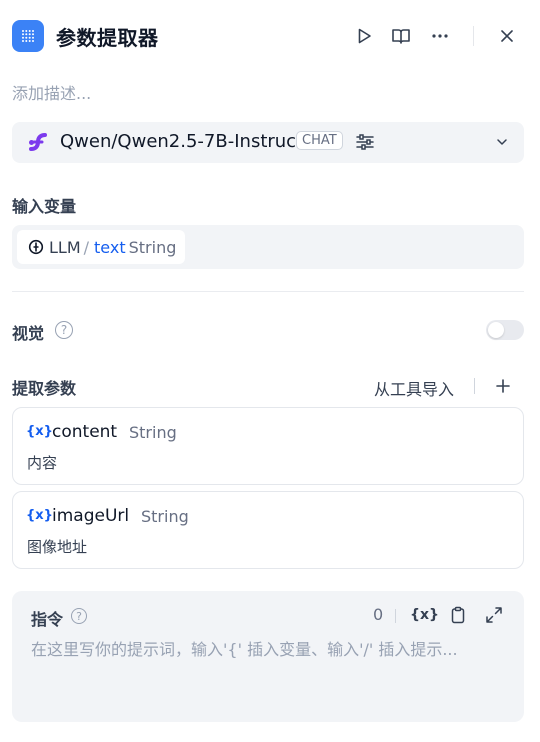 The image size is (540, 742). Describe the element at coordinates (268, 291) in the screenshot. I see `section-divider` at that location.